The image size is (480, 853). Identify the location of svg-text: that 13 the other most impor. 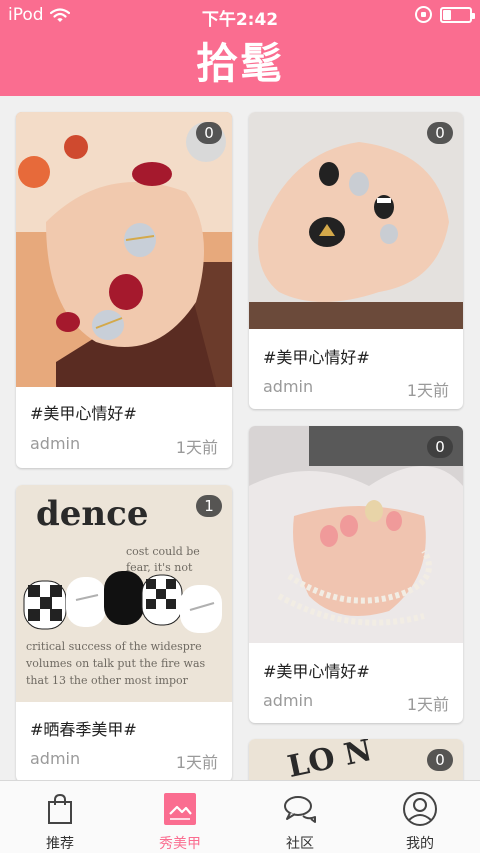
(107, 680).